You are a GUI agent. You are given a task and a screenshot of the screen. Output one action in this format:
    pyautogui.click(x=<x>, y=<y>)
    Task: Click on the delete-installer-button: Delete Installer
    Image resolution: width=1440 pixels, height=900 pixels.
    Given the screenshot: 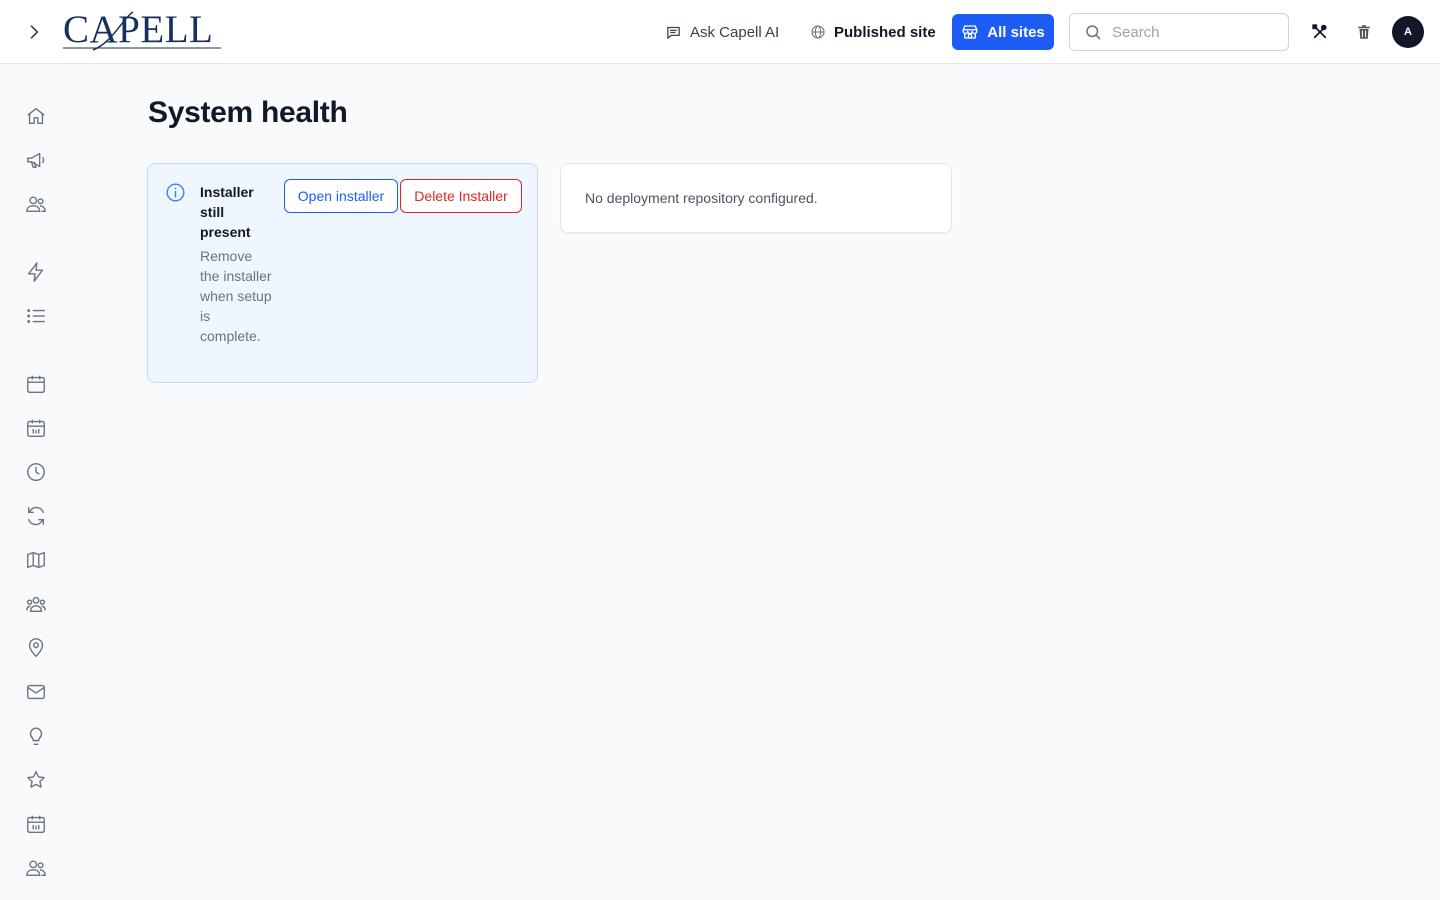 What is the action you would take?
    pyautogui.click(x=461, y=196)
    